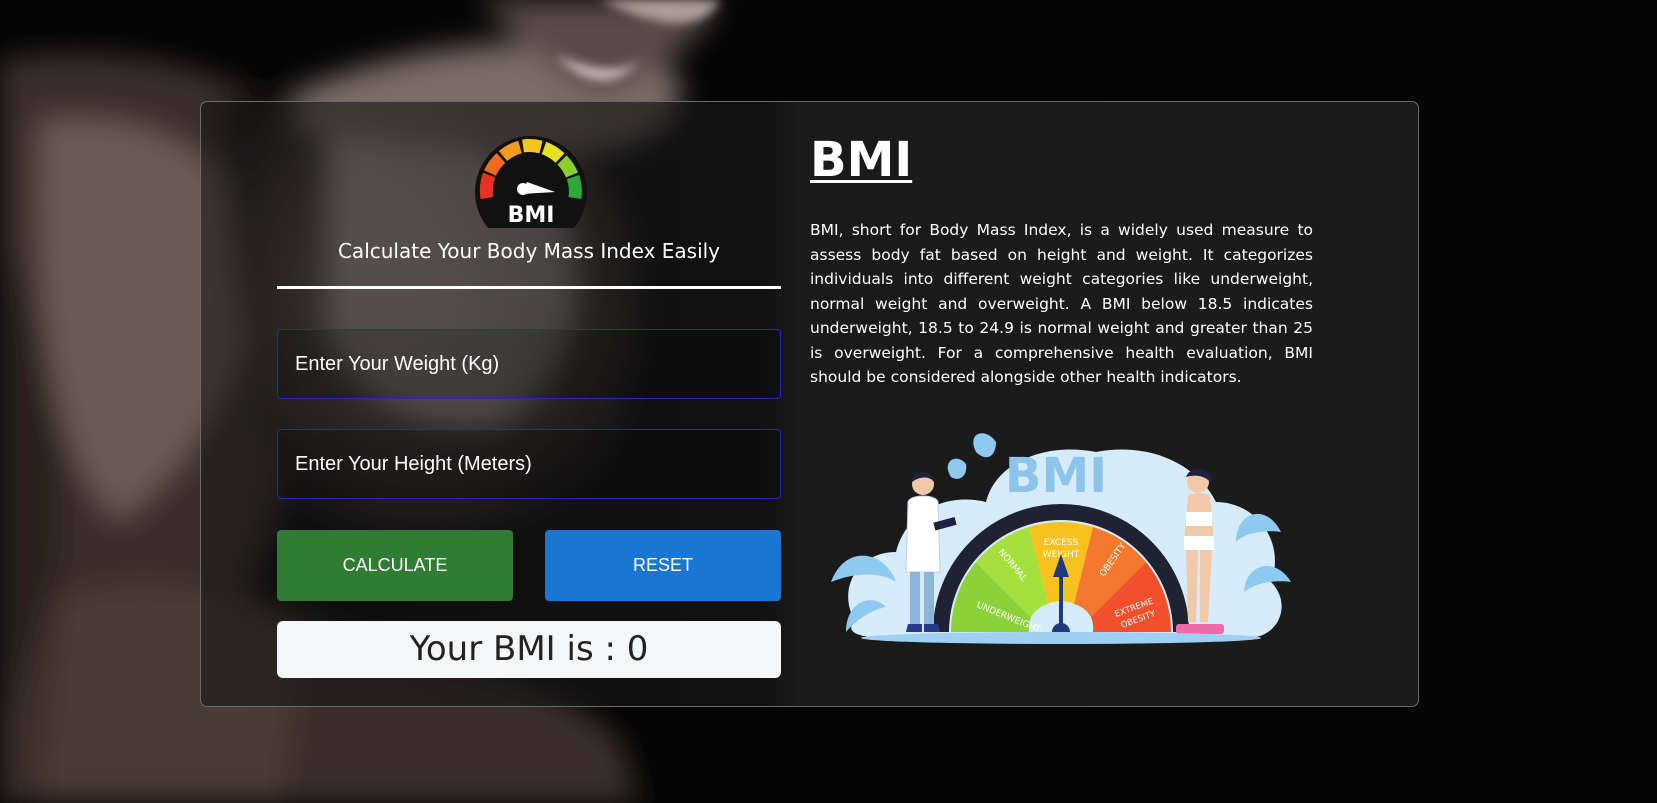 The image size is (1657, 803). What do you see at coordinates (531, 215) in the screenshot?
I see `logo-text: BMI` at bounding box center [531, 215].